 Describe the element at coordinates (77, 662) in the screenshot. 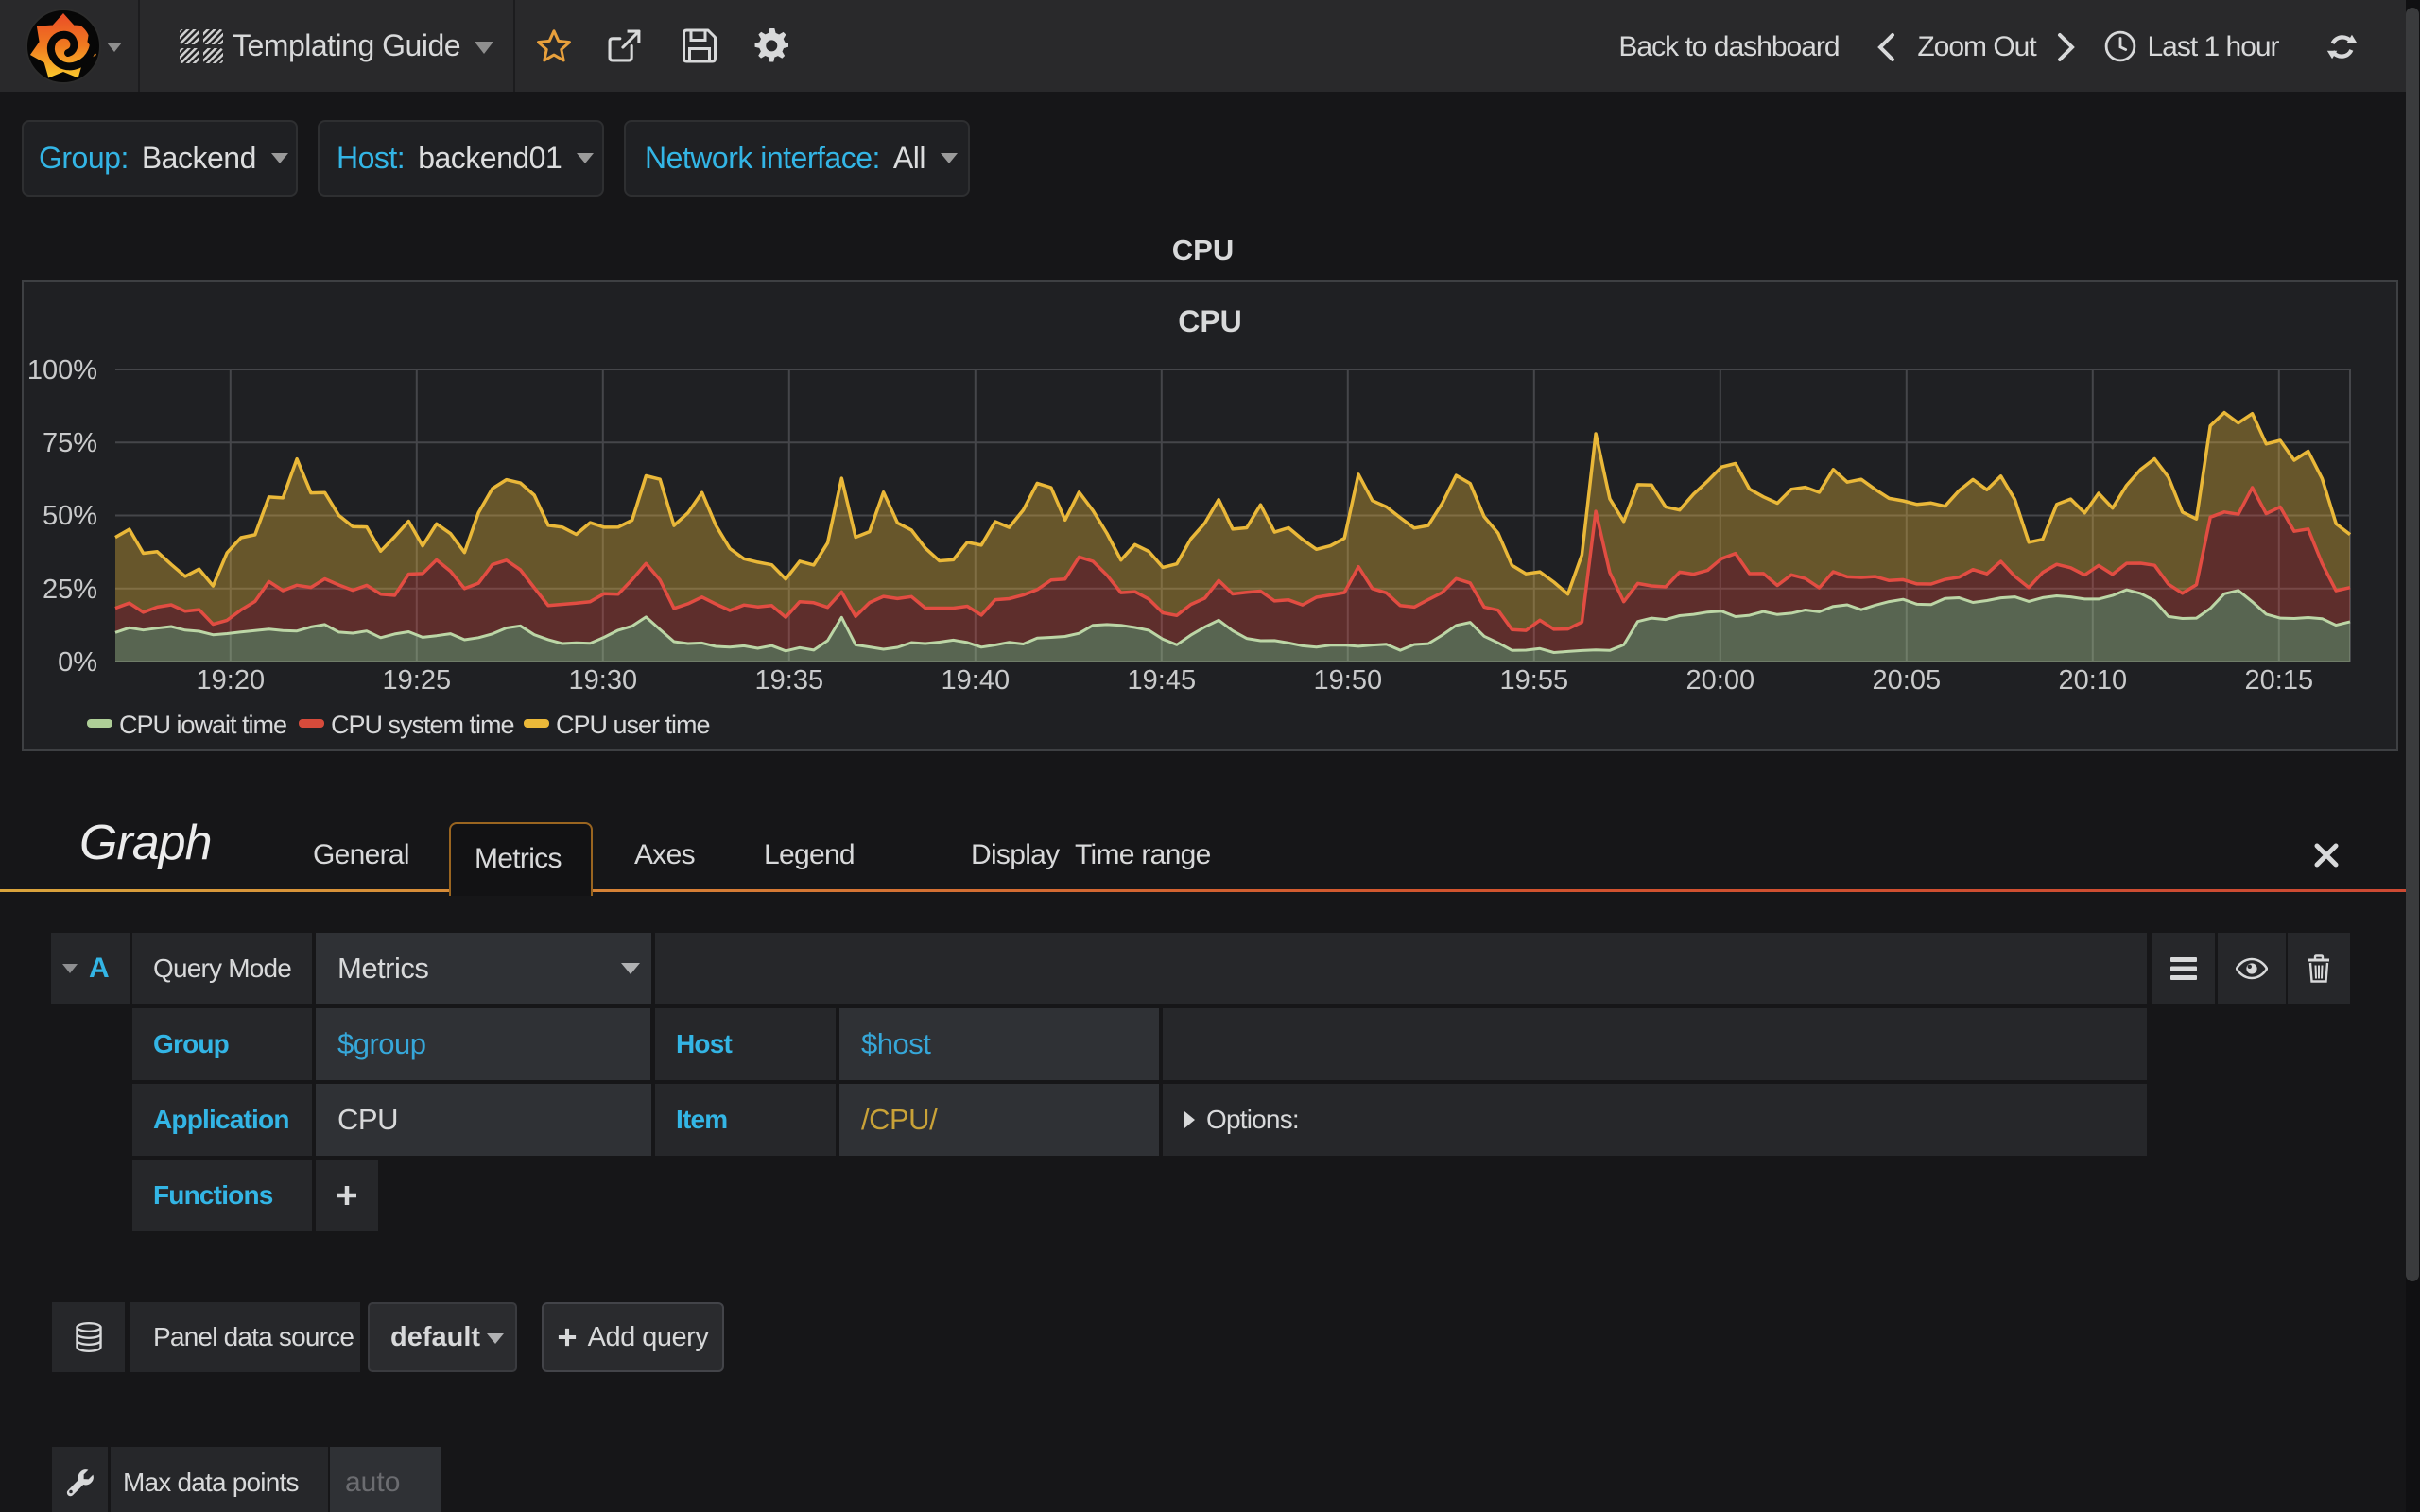

I see `svg-text: 0%` at that location.